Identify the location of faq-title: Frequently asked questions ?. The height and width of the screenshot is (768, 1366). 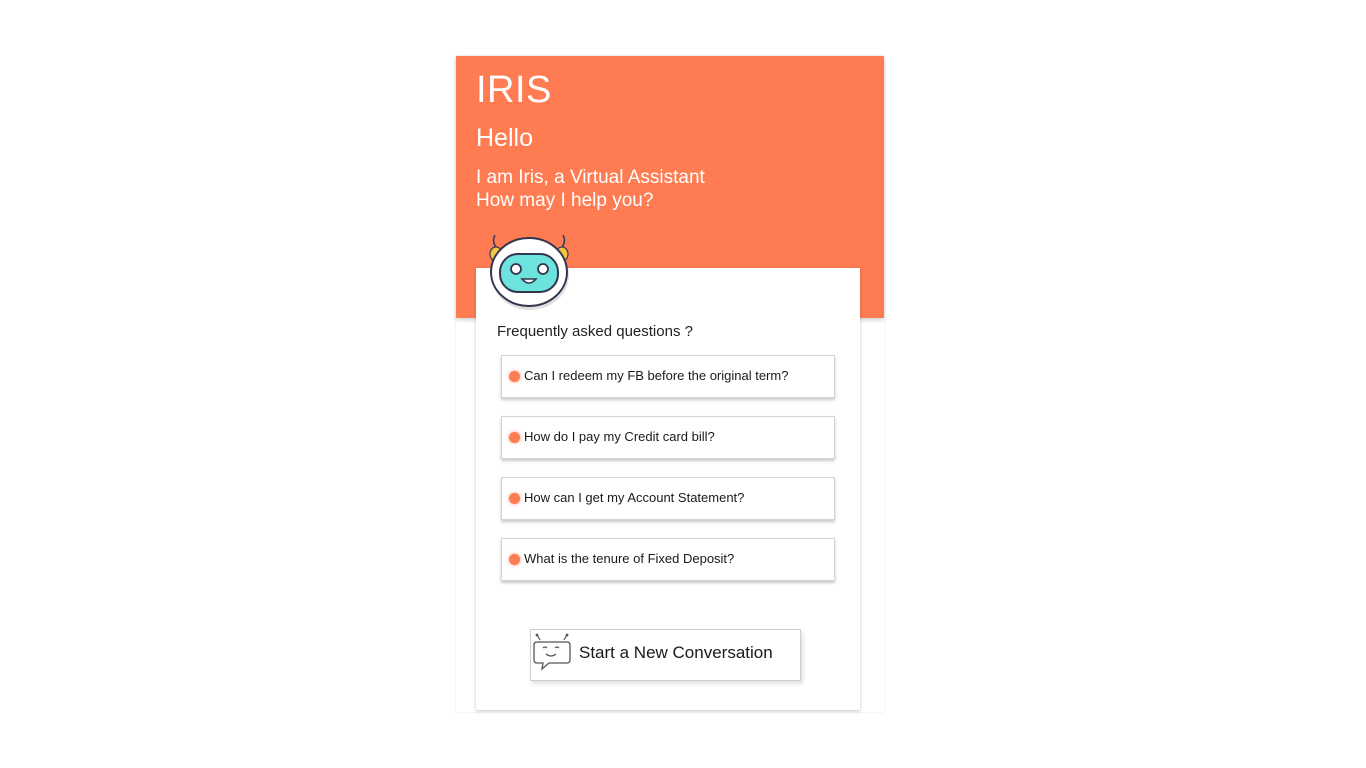
(595, 331).